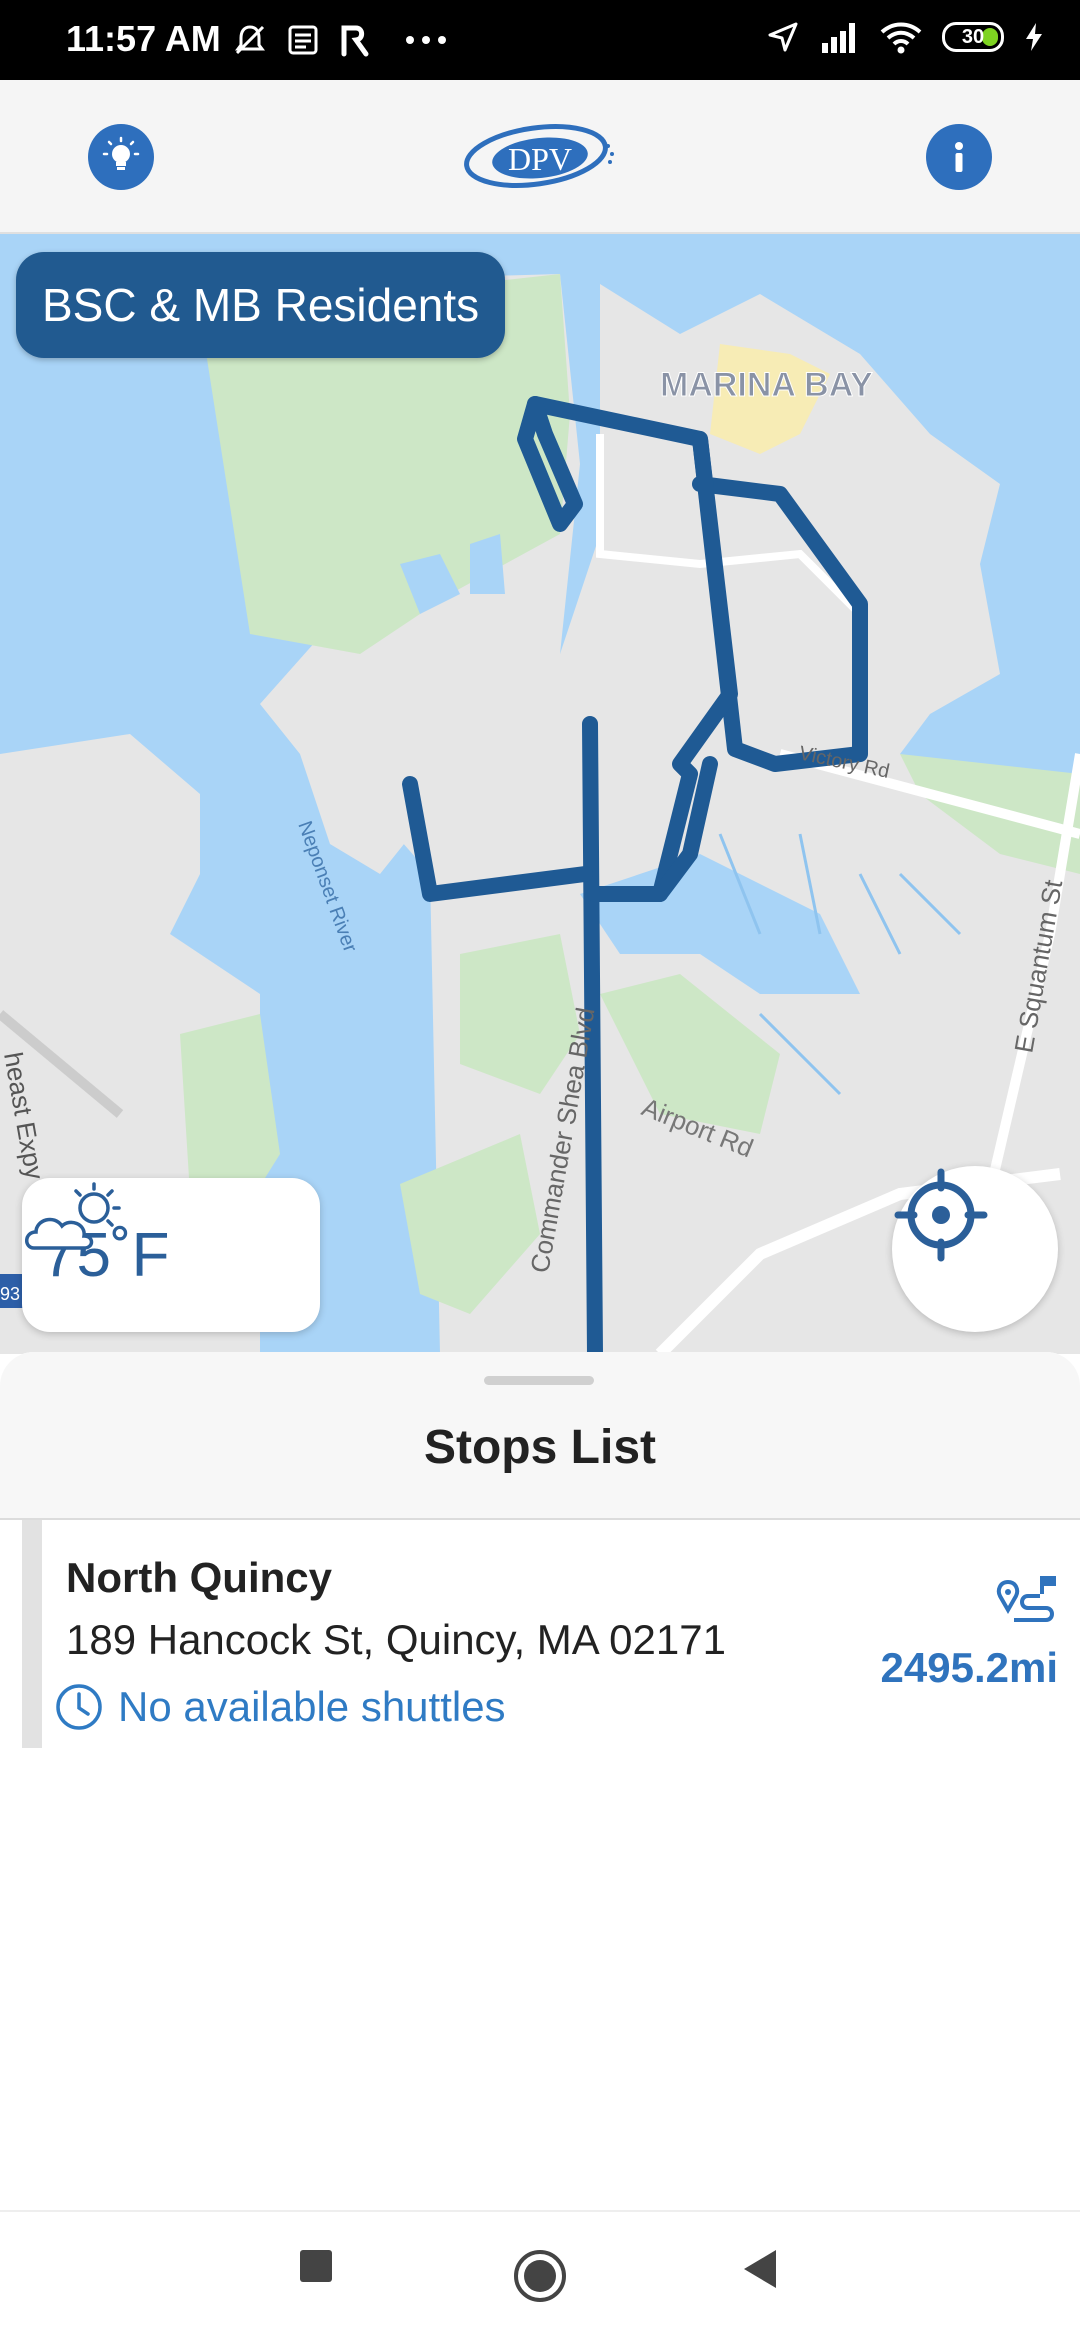  I want to click on r-app-icon, so click(355, 41).